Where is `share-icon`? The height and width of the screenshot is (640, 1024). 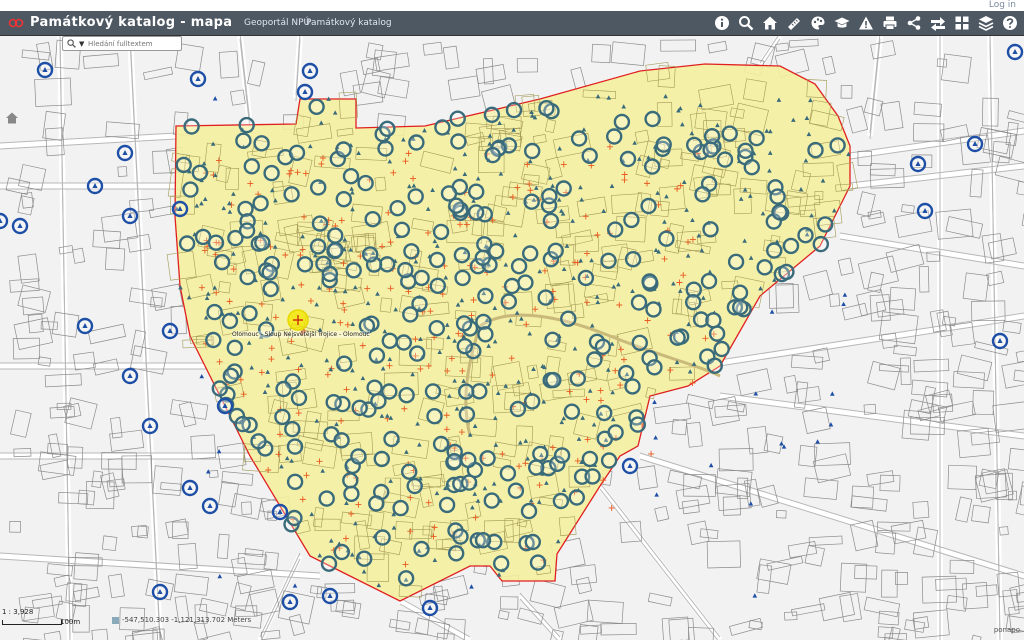 share-icon is located at coordinates (914, 23).